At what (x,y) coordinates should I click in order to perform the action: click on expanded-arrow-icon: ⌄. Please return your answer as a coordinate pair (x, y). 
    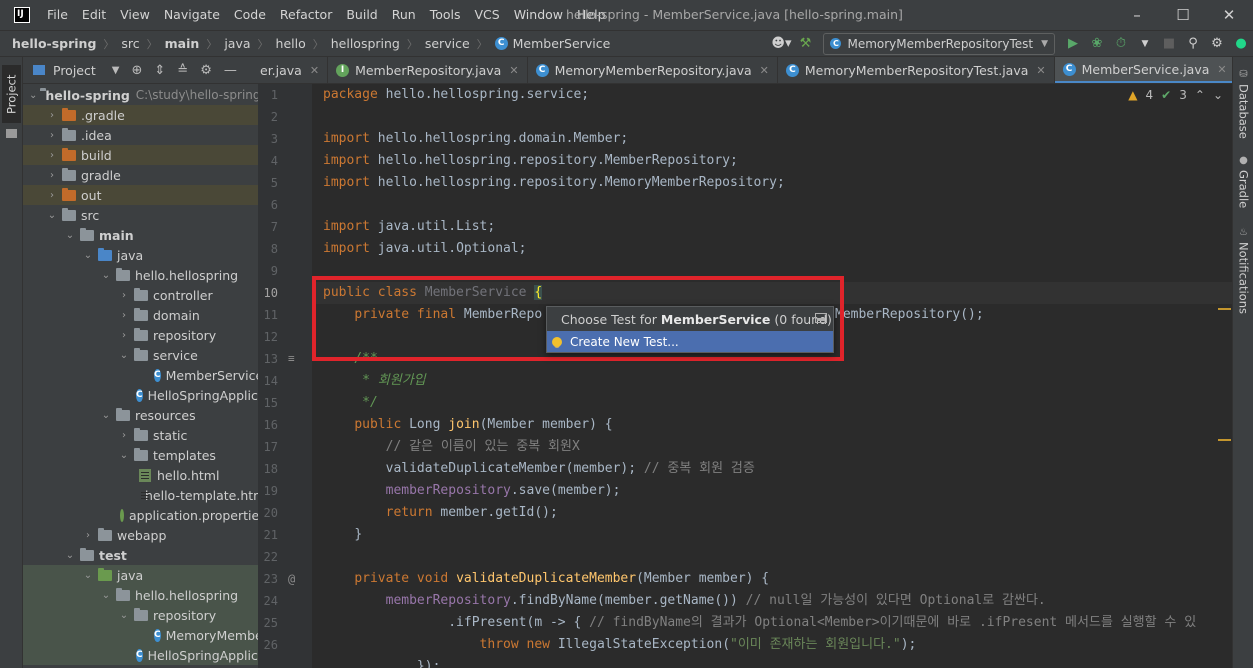
    Looking at the image, I should click on (124, 455).